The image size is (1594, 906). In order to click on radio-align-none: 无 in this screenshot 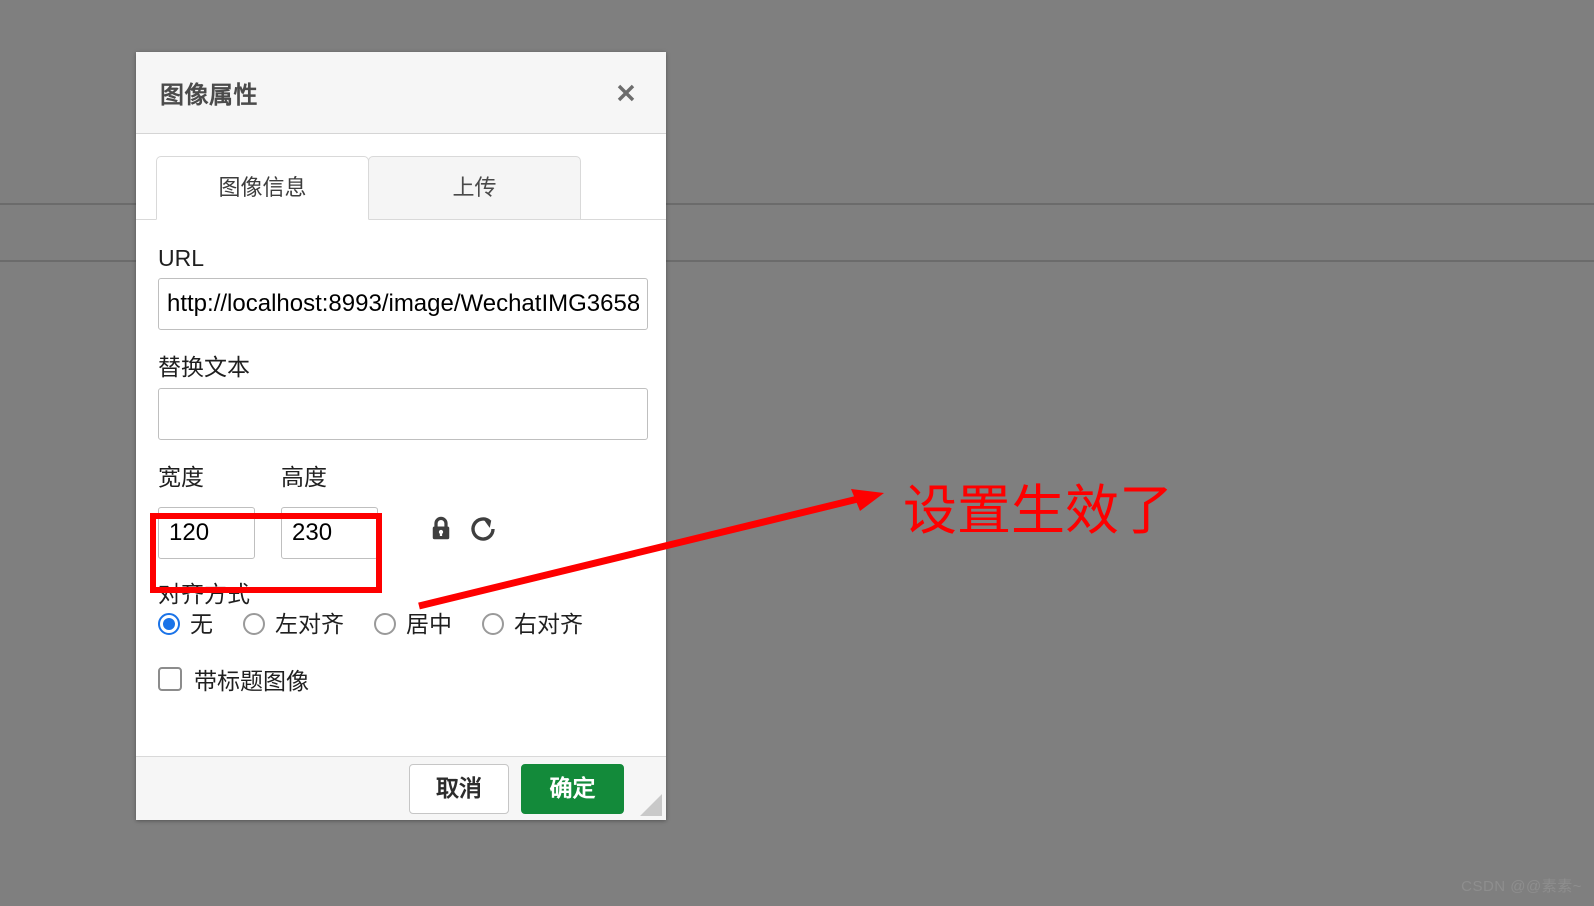, I will do `click(185, 623)`.